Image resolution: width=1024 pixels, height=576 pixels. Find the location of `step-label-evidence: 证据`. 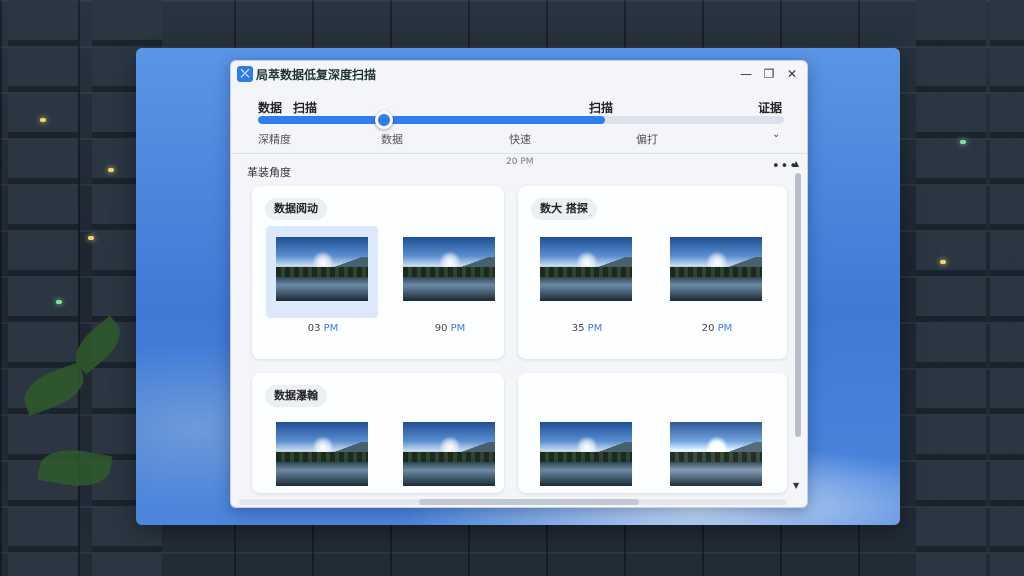

step-label-evidence: 证据 is located at coordinates (770, 107).